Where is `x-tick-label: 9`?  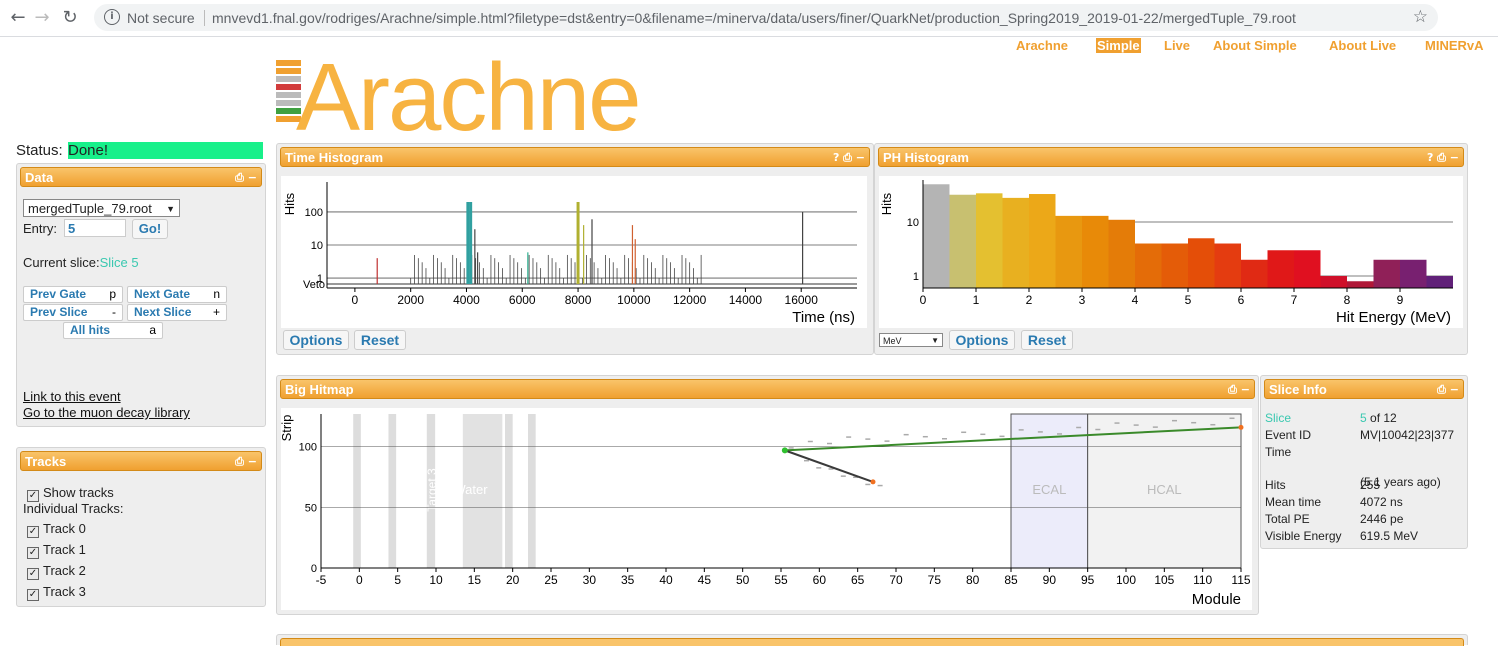
x-tick-label: 9 is located at coordinates (1400, 300).